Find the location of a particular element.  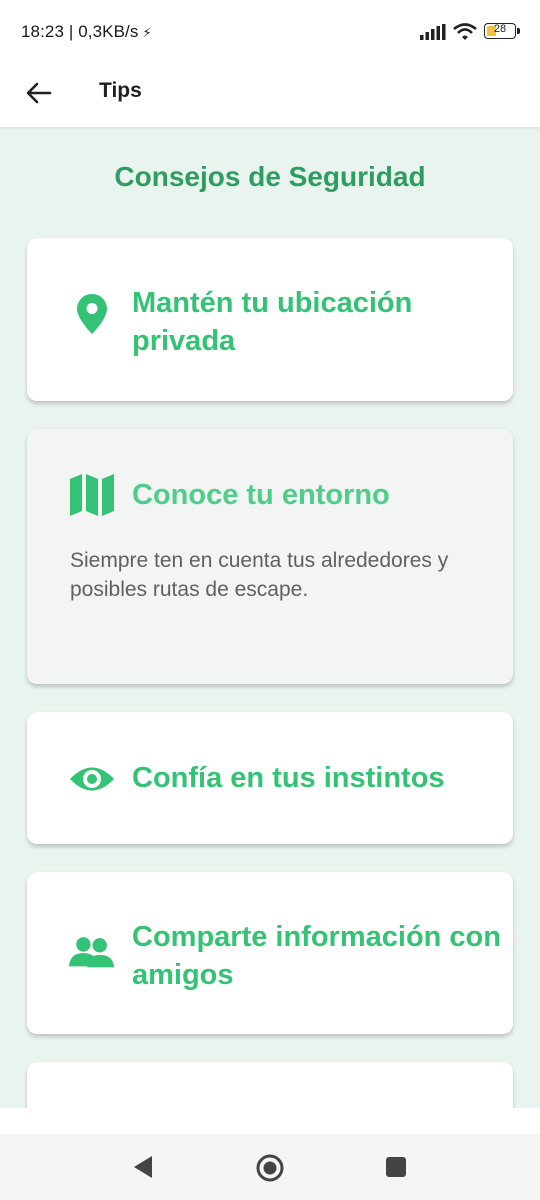

tip-title-line2: amigos is located at coordinates (183, 975).